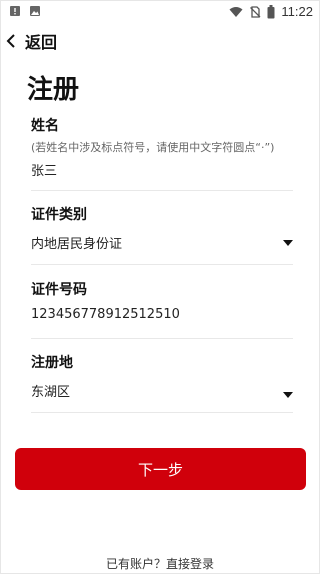 The image size is (320, 574). I want to click on next-button: 下一步, so click(160, 469).